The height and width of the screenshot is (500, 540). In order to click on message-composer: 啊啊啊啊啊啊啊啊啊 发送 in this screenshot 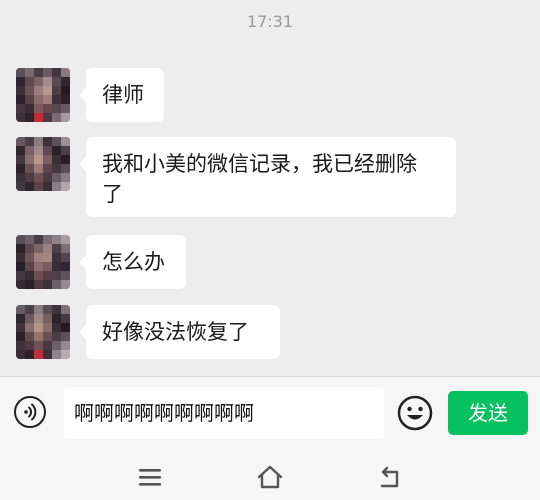, I will do `click(270, 412)`.